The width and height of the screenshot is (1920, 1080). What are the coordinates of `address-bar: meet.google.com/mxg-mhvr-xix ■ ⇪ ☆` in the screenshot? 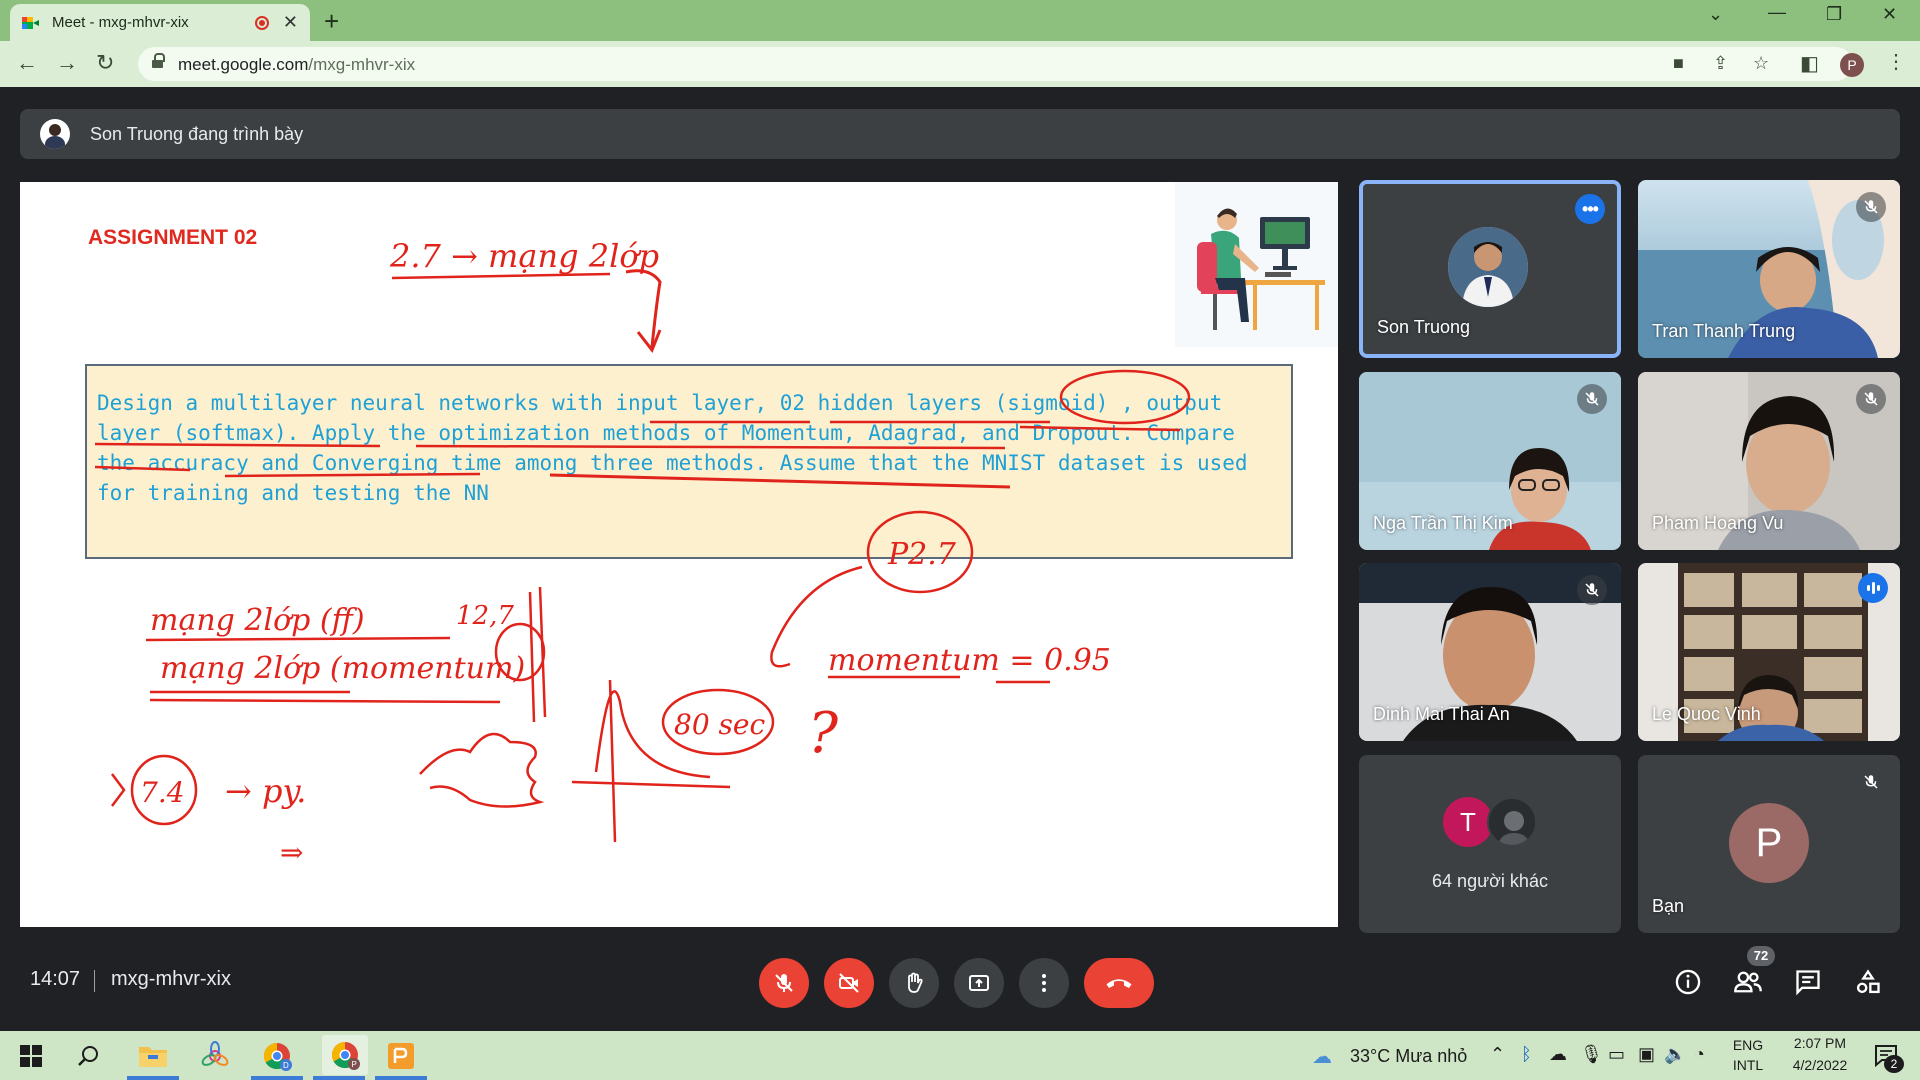 It's located at (995, 64).